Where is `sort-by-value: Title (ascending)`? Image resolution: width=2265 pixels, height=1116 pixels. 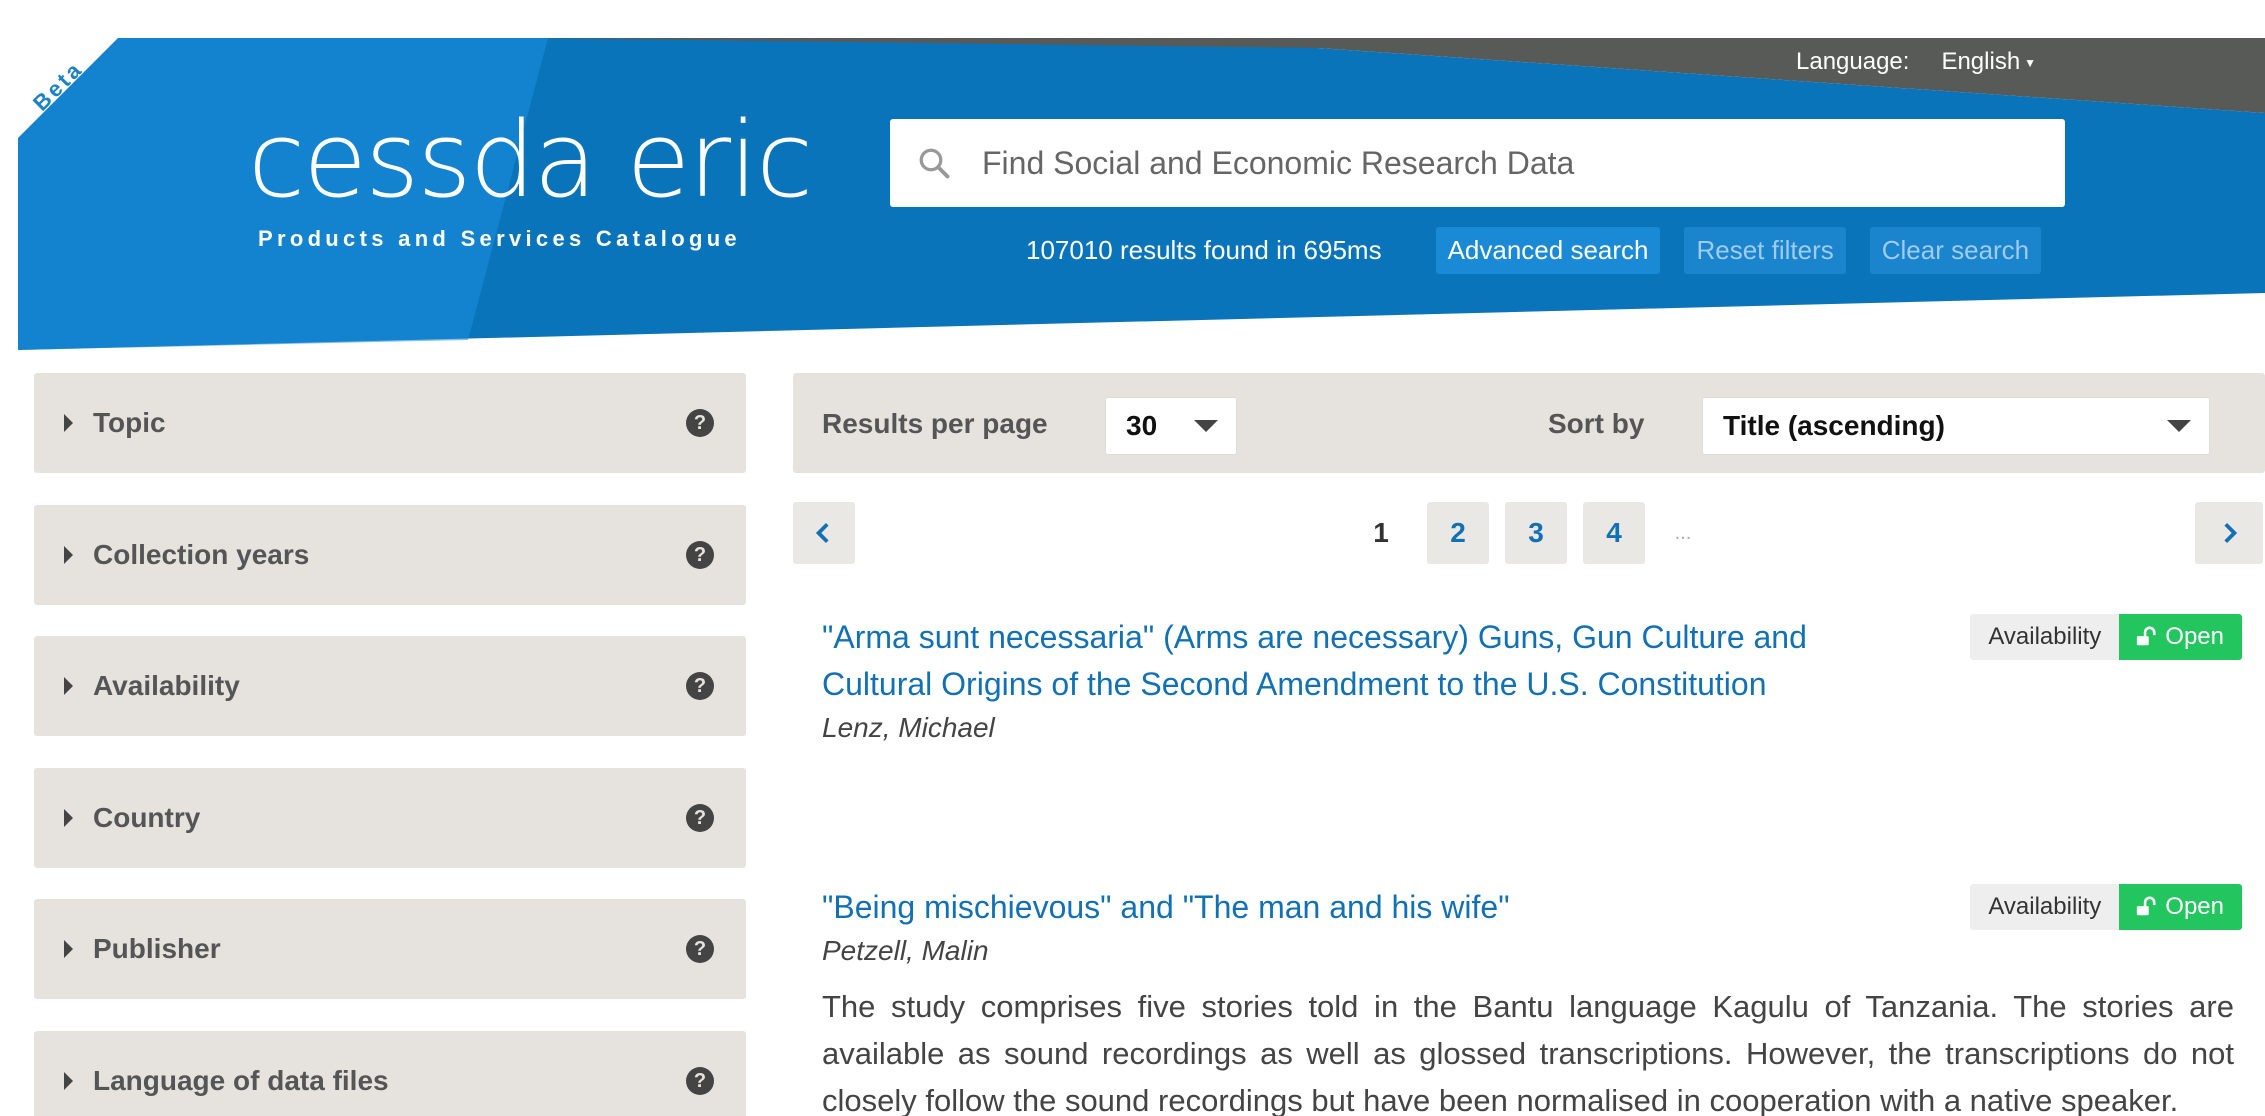
sort-by-value: Title (ascending) is located at coordinates (1834, 425).